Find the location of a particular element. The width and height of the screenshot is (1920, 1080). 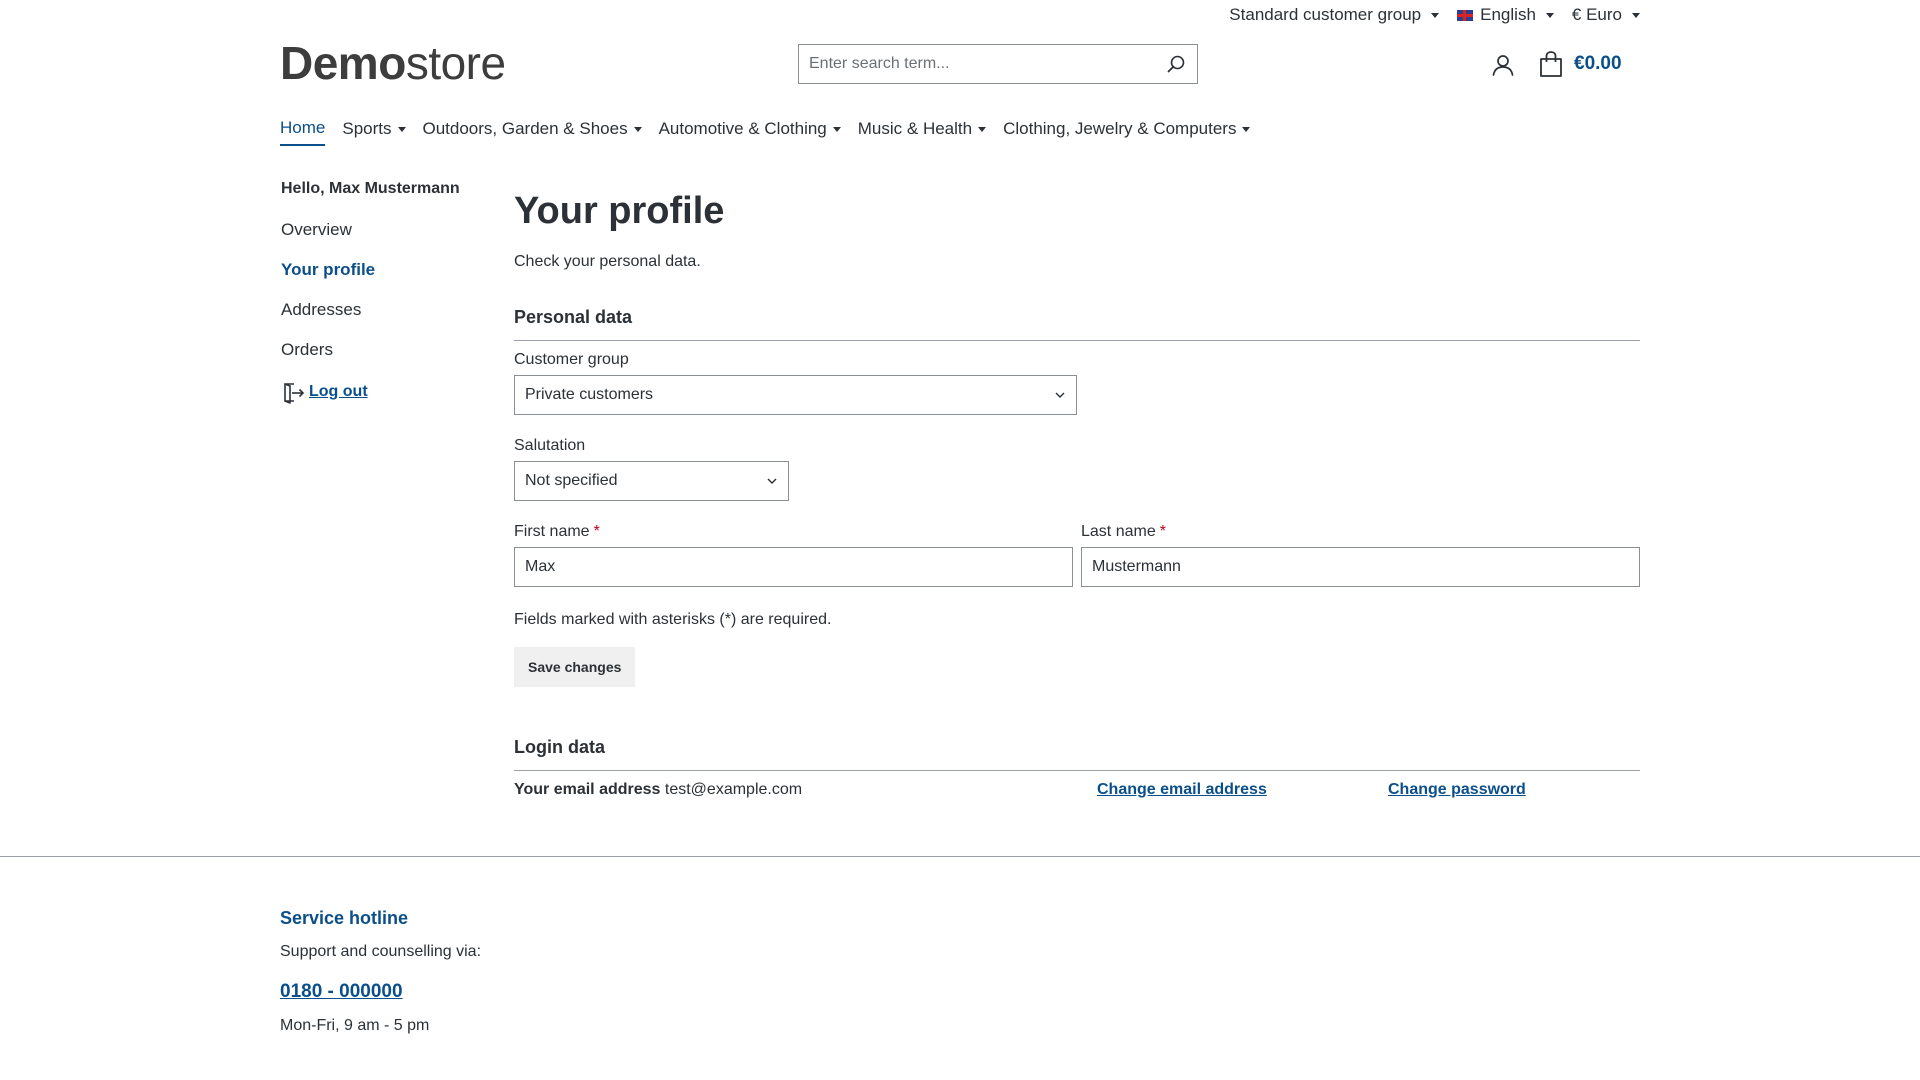

search-button is located at coordinates (1176, 64).